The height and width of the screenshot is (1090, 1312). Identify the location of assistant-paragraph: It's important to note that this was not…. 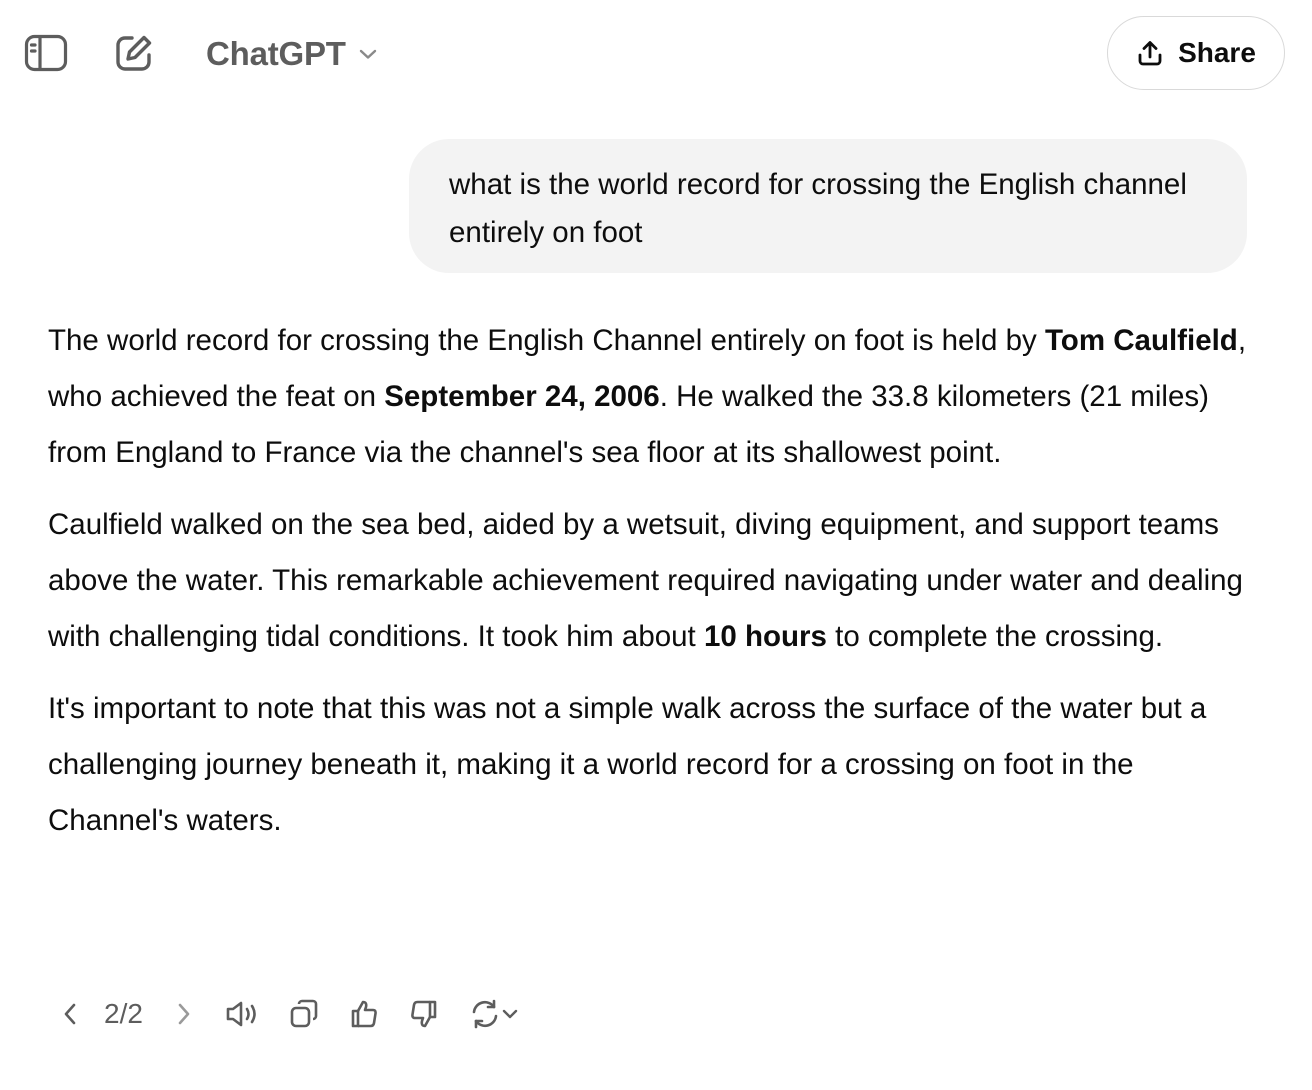
(627, 764).